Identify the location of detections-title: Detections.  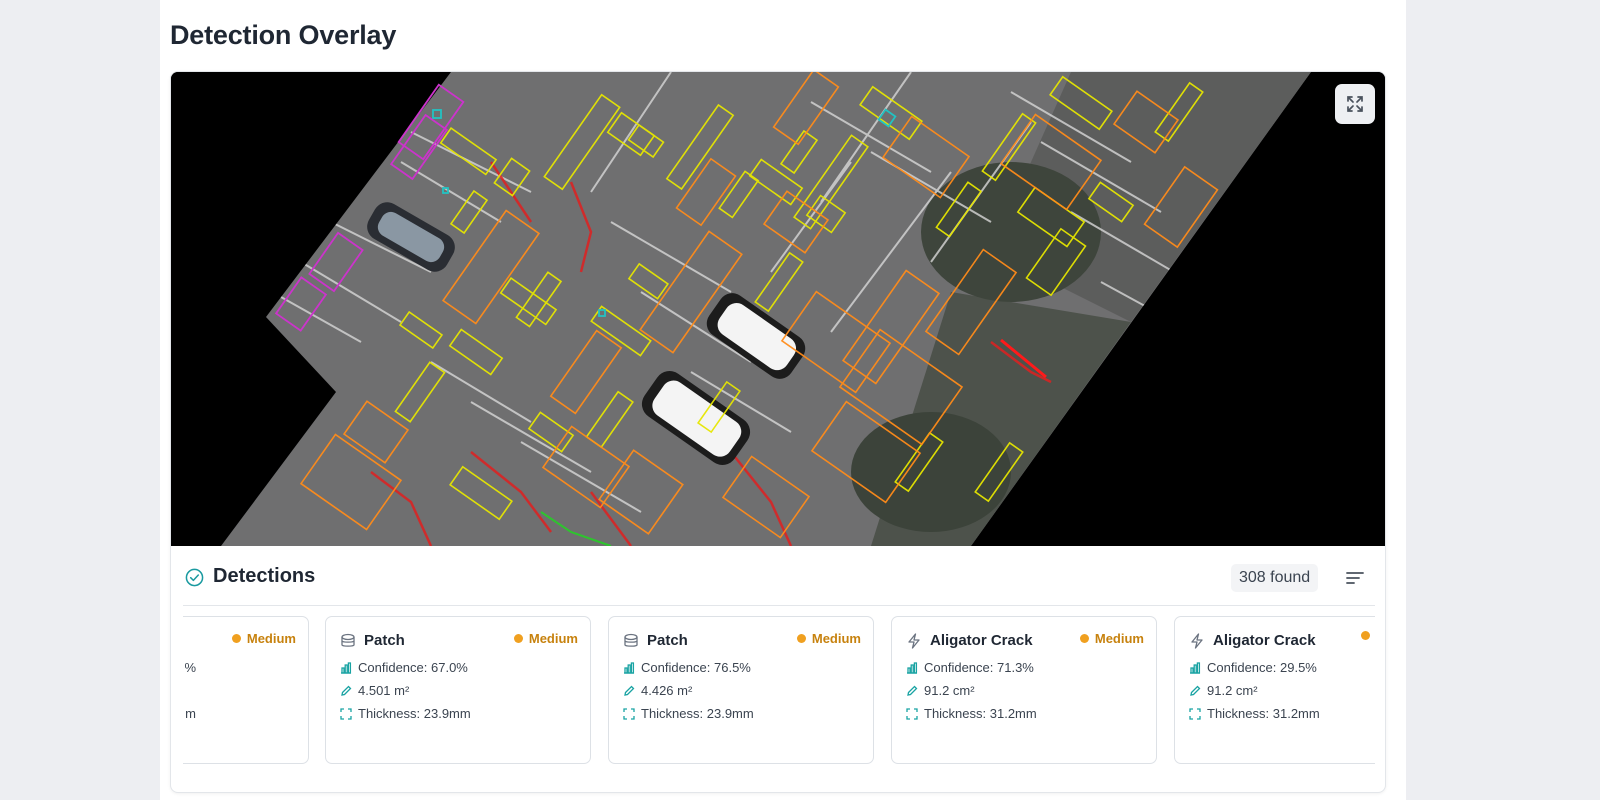
(264, 576).